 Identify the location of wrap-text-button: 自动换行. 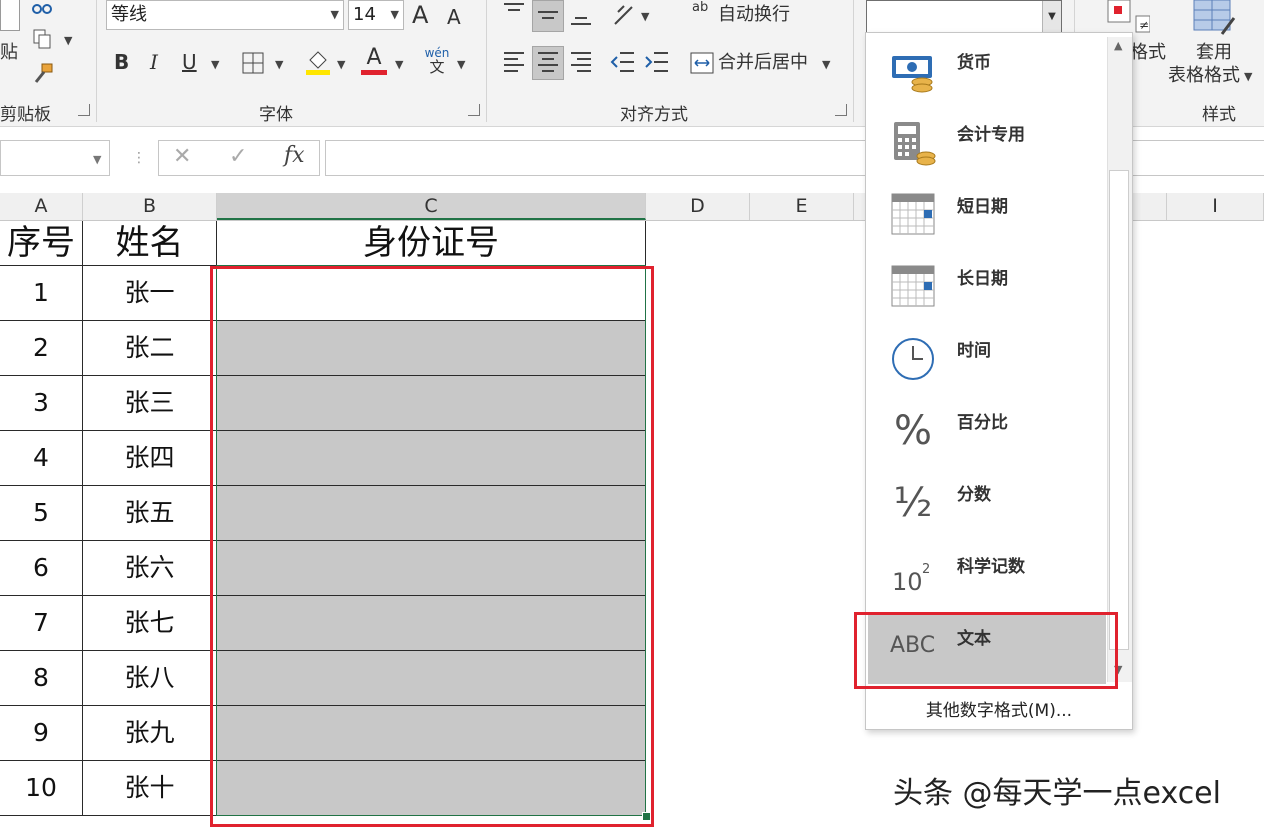
(754, 15).